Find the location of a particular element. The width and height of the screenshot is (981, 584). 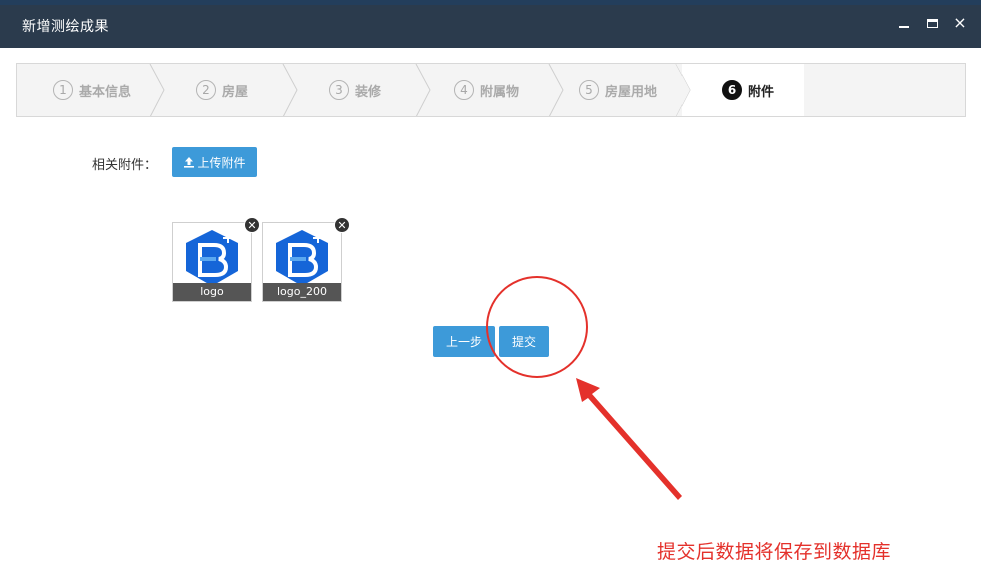

step-separators is located at coordinates (420, 90).